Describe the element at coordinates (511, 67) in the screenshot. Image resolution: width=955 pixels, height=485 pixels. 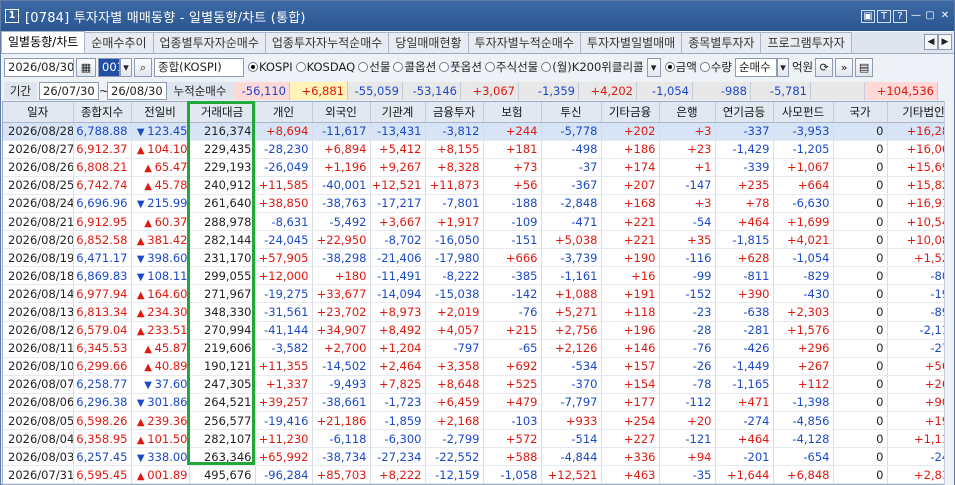
I see `radio-stock-futures: 주식선물` at that location.